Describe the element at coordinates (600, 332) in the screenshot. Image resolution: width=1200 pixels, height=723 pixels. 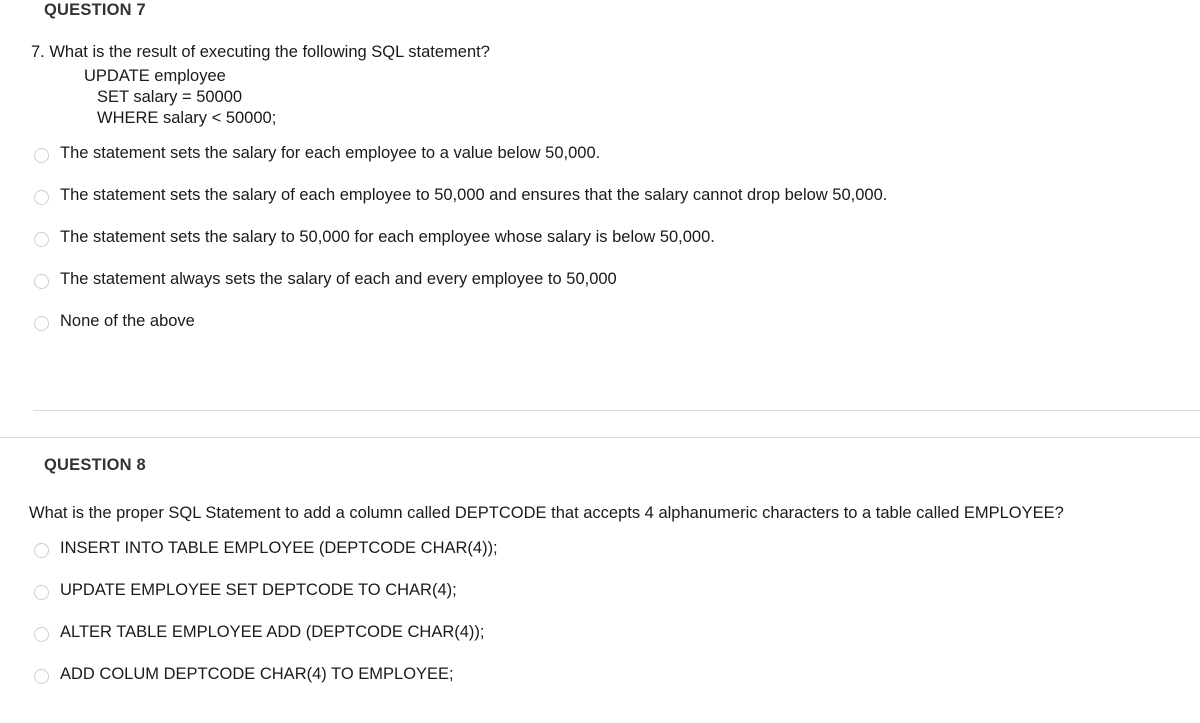
I see `option-row: None of the above` at that location.